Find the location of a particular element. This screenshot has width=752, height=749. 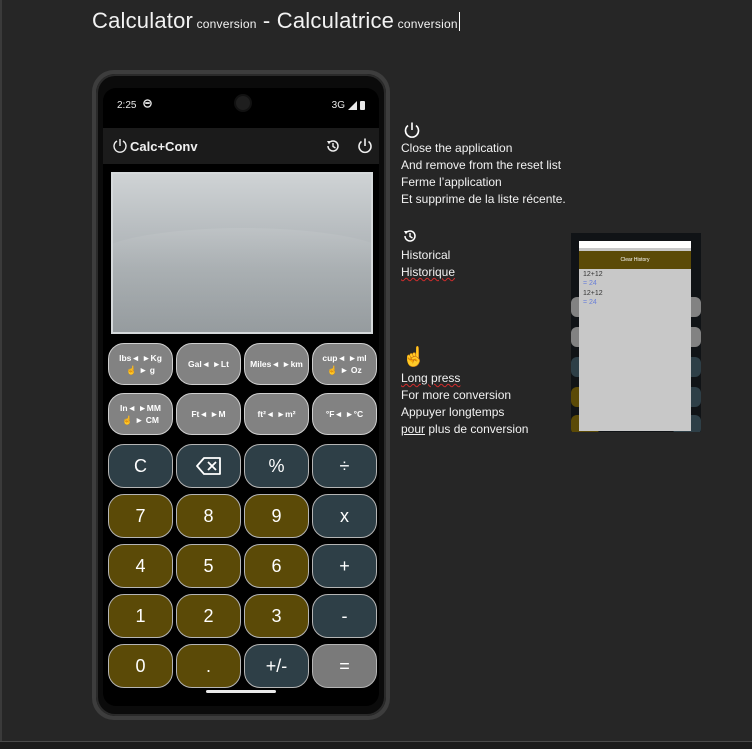

conv-label: ft²◄ ►m² is located at coordinates (276, 414).